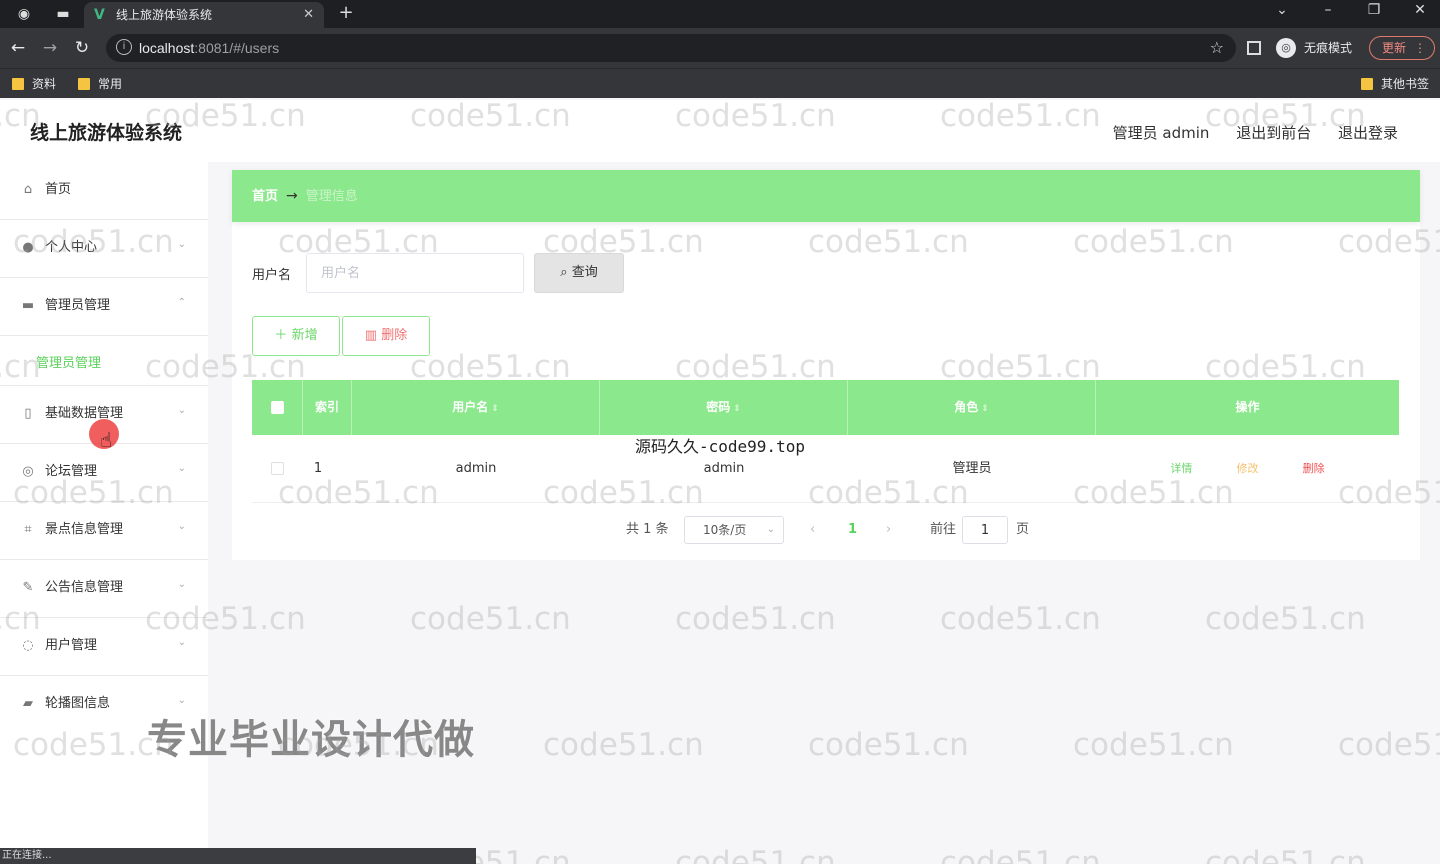 This screenshot has height=864, width=1440. What do you see at coordinates (209, 48) in the screenshot?
I see `url-text: localhost:8081/#/users` at bounding box center [209, 48].